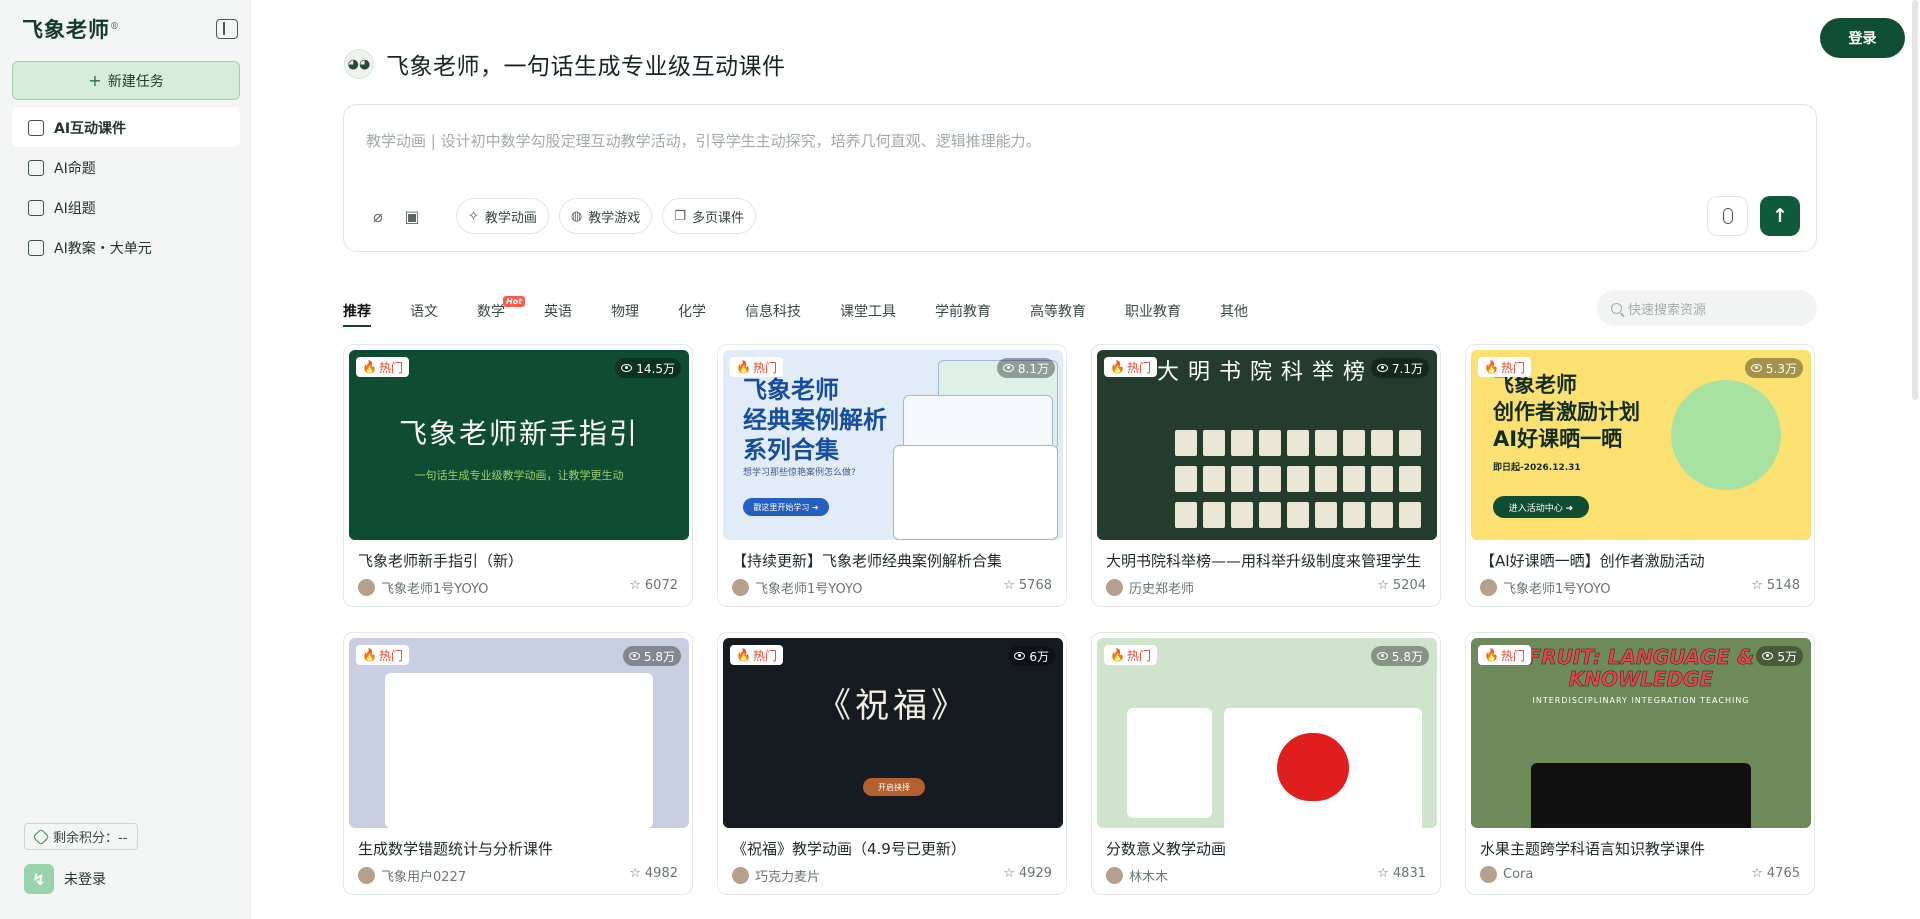 Image resolution: width=1920 pixels, height=919 pixels. I want to click on stars-value: 4982, so click(661, 873).